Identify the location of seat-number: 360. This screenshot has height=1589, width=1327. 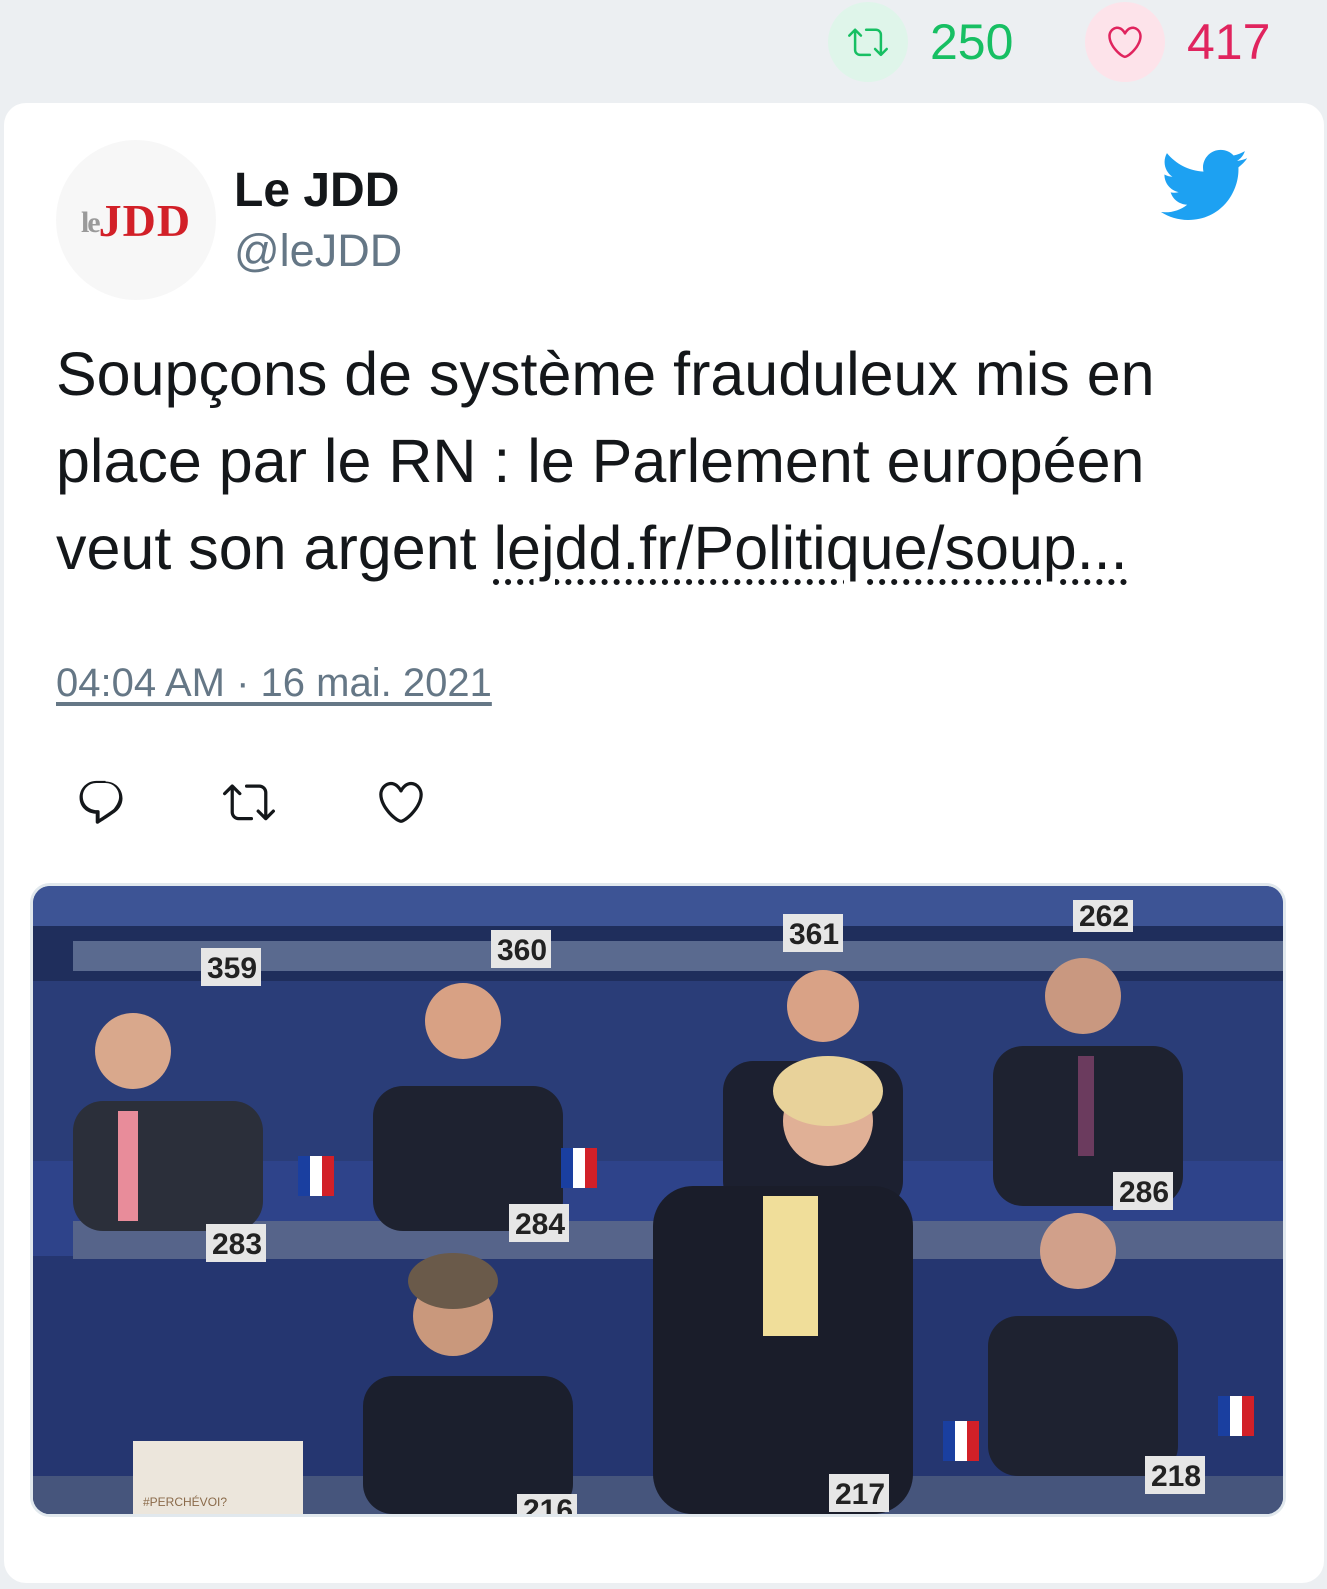
(522, 950).